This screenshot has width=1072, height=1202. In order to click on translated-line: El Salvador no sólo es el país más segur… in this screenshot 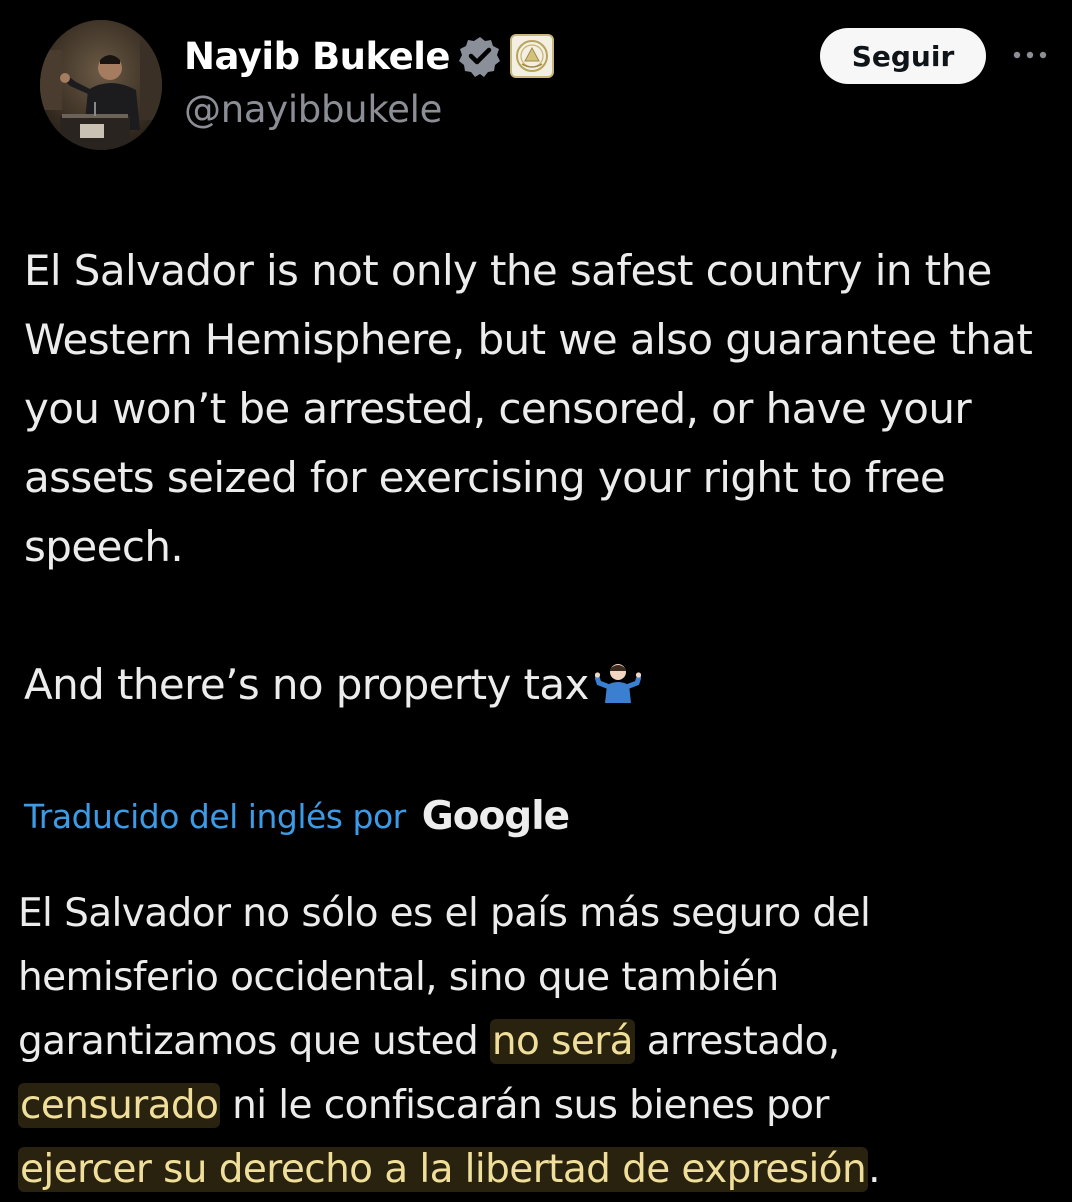, I will do `click(444, 913)`.